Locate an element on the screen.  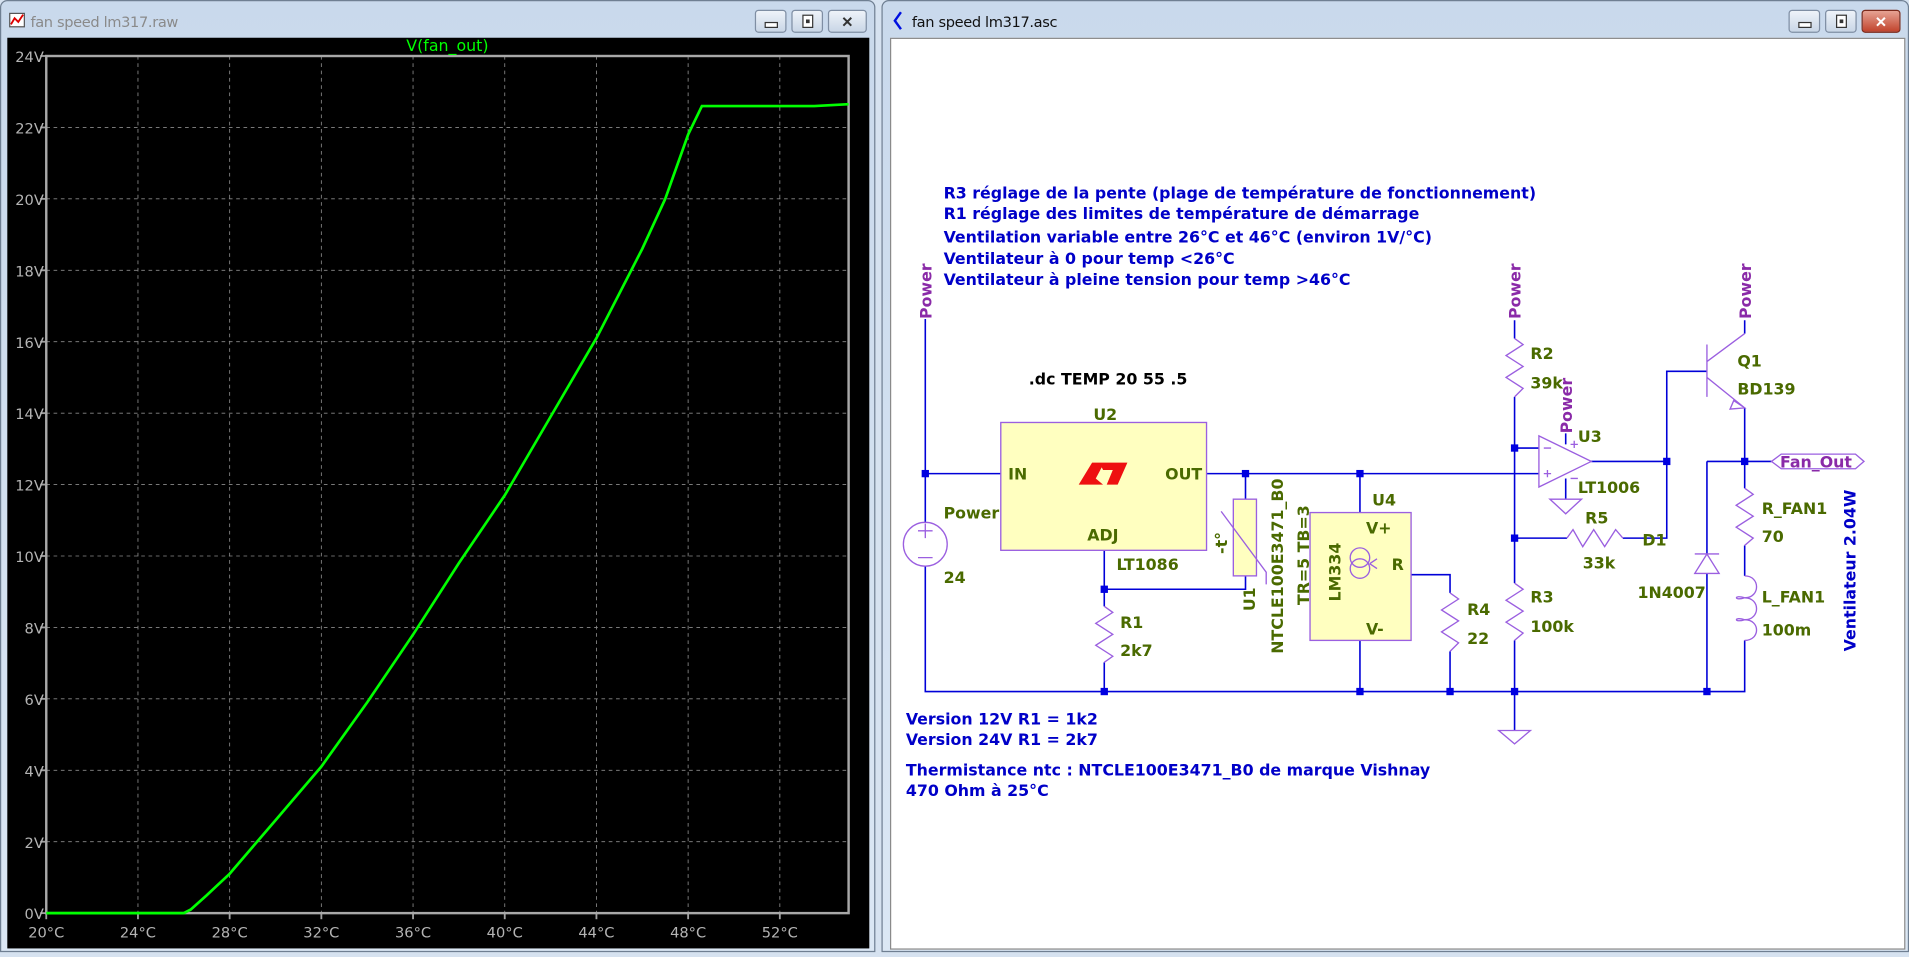
plot-window-titlebar: fan speed lm317.raw ✕ is located at coordinates (437, 19).